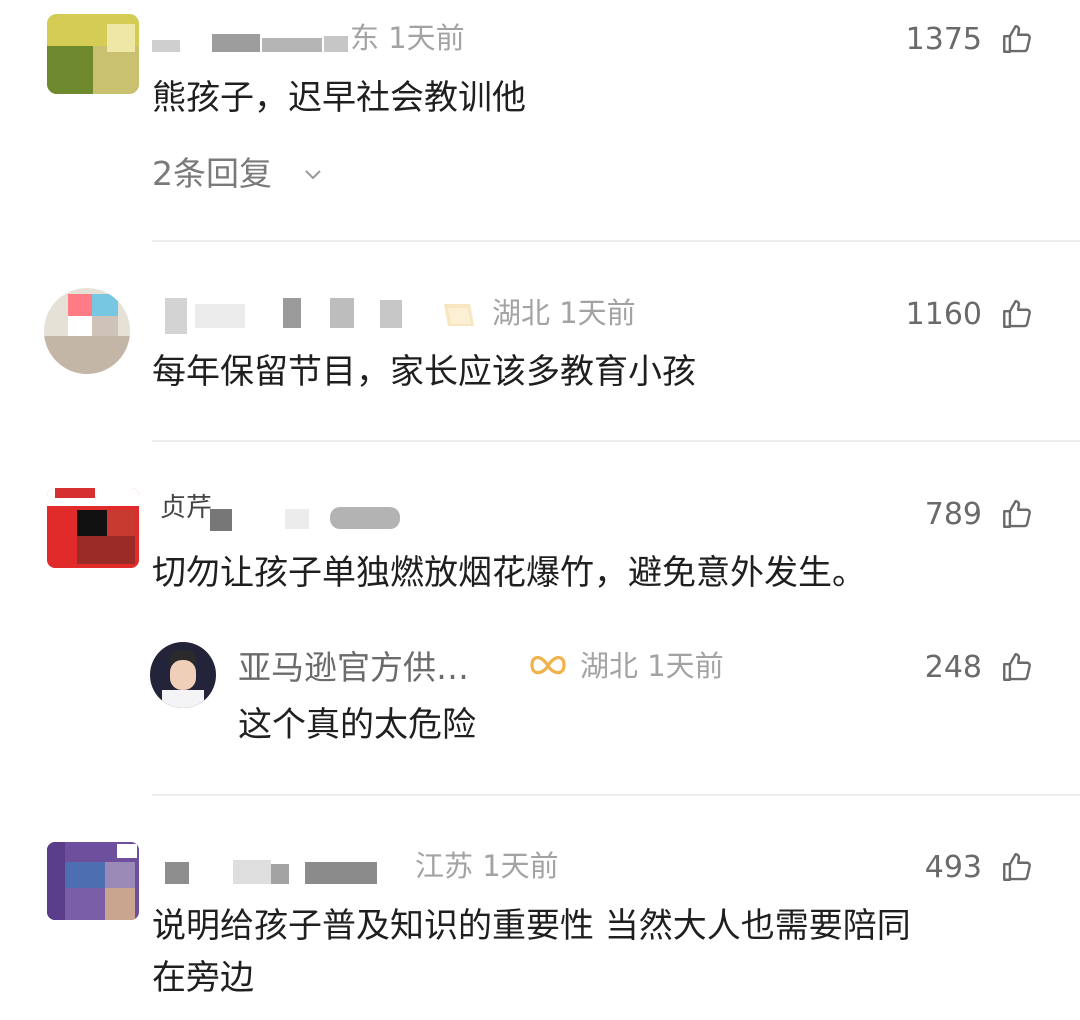 This screenshot has width=1080, height=1020. Describe the element at coordinates (531, 926) in the screenshot. I see `comment-text-line: 说明给孩子普及知识的重要性 当然大人也需要陪同` at that location.